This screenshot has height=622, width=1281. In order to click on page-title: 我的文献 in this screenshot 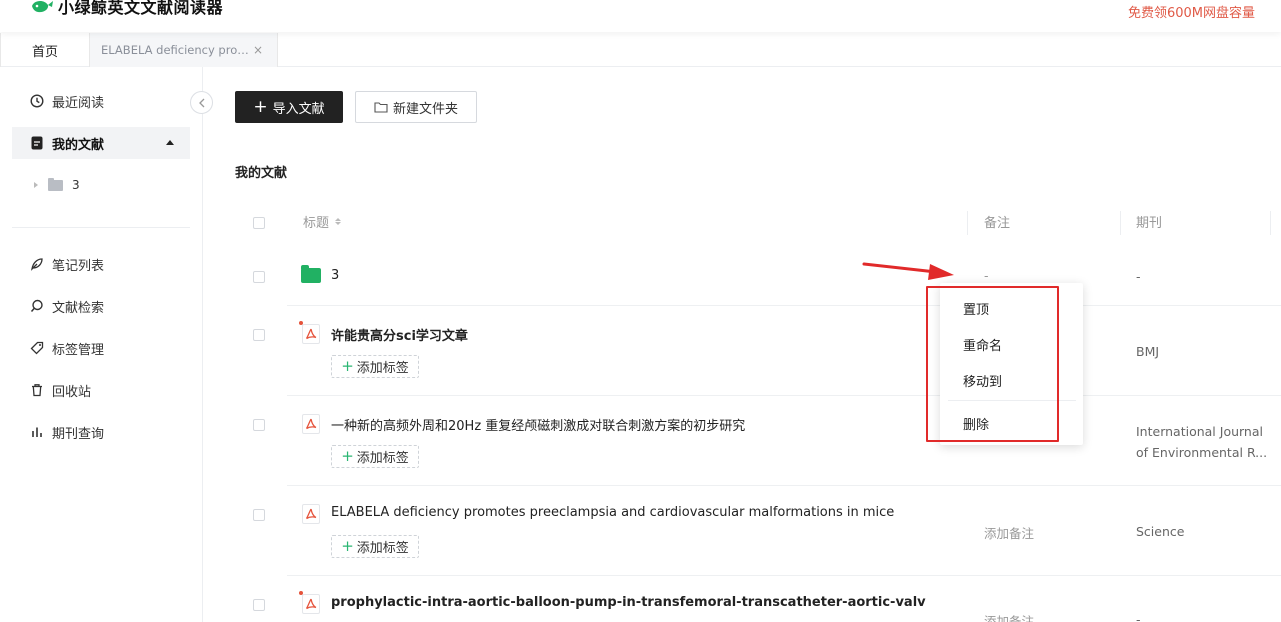, I will do `click(261, 173)`.